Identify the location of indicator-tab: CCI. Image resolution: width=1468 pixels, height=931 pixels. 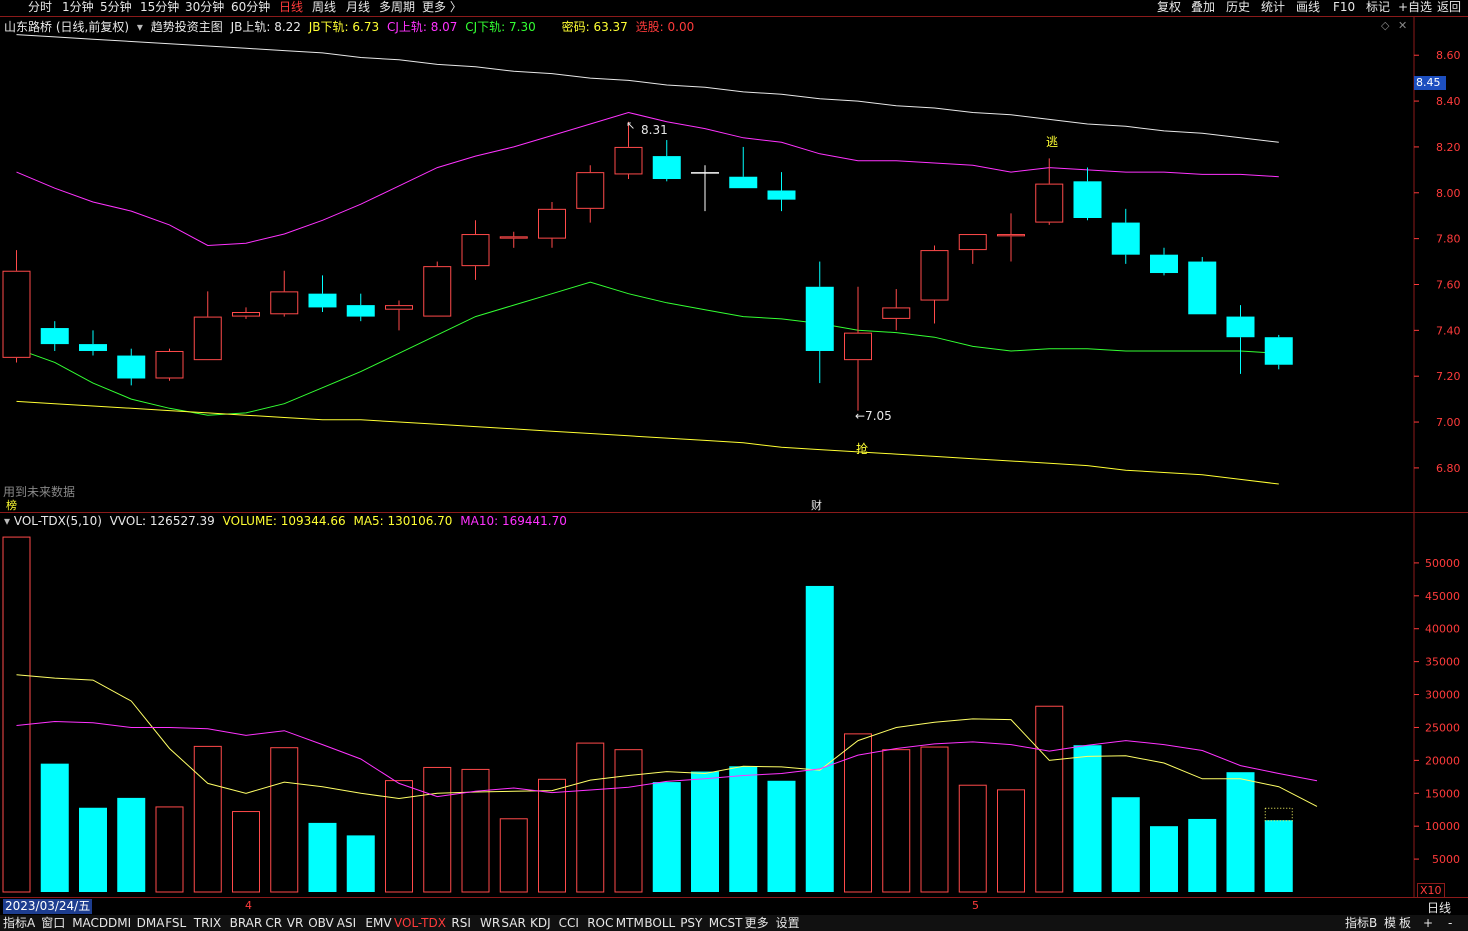
(569, 923).